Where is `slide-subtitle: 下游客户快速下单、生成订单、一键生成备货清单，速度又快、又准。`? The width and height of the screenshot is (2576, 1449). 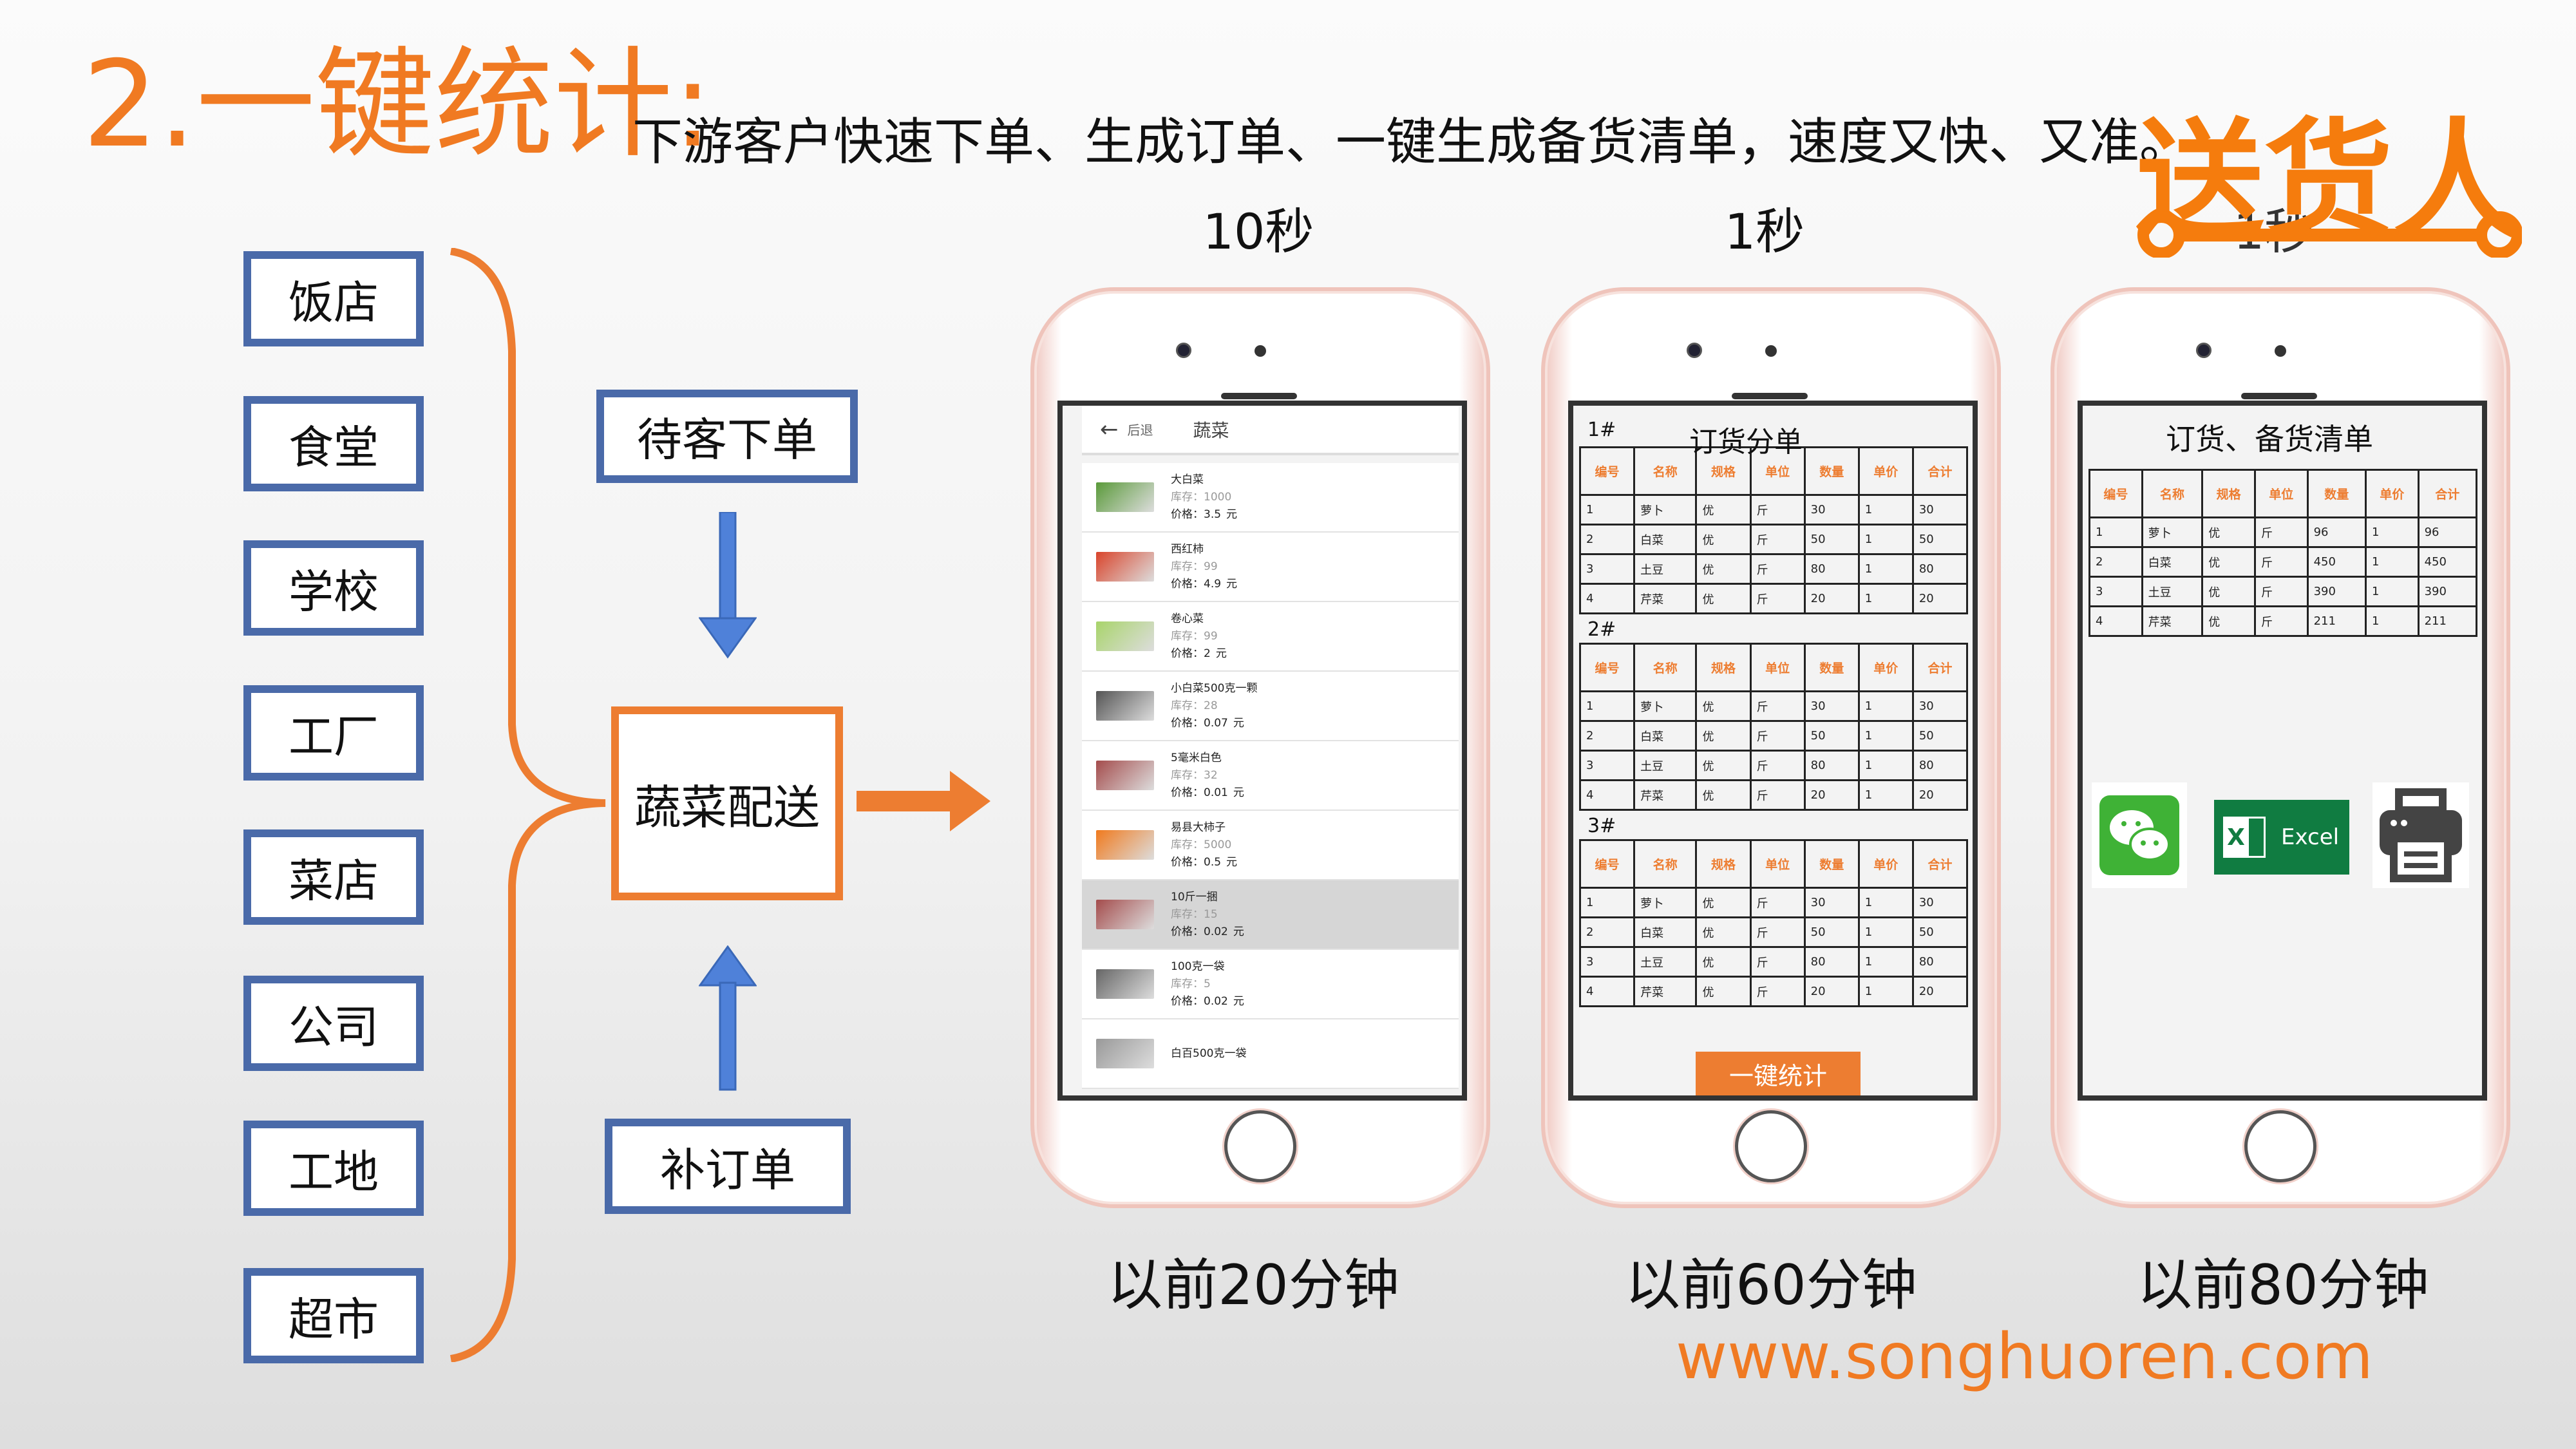 slide-subtitle: 下游客户快速下单、生成订单、一键生成备货清单，速度又快、又准。 is located at coordinates (1411, 142).